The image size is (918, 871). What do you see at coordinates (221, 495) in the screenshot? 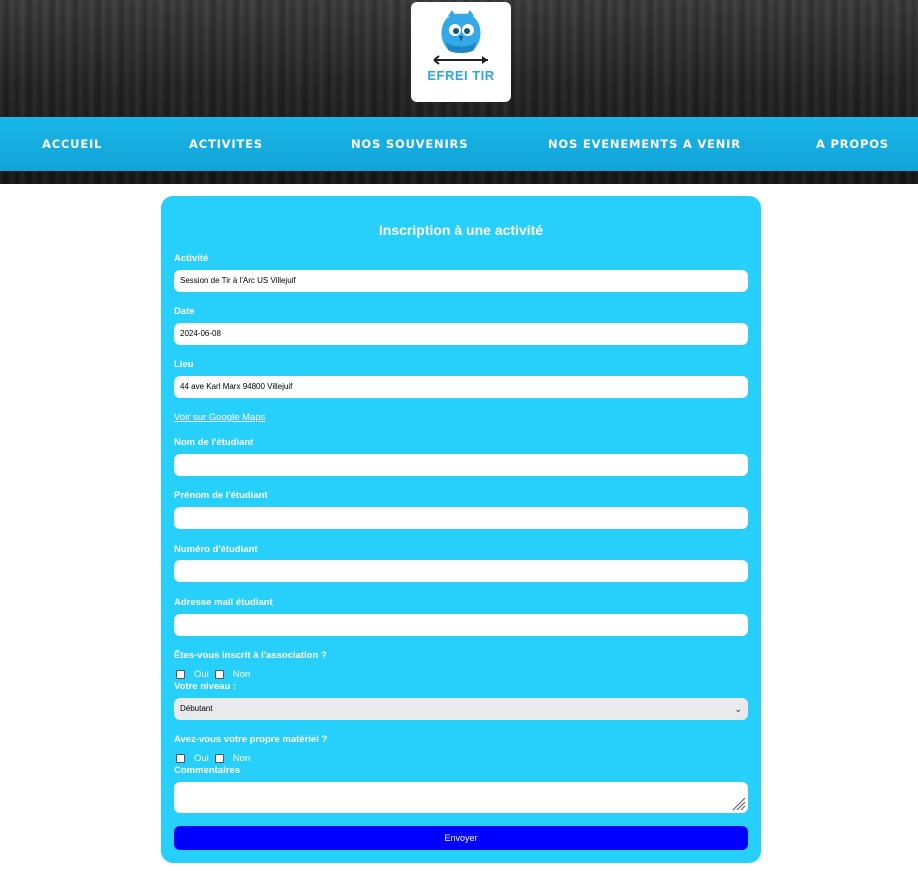
I see `first-name-label: Prénom de l'étudiant` at bounding box center [221, 495].